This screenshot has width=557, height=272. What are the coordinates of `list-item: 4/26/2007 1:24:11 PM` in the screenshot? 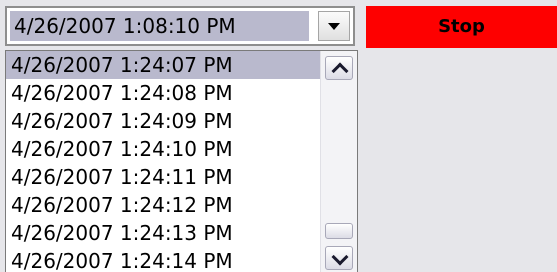 It's located at (163, 177).